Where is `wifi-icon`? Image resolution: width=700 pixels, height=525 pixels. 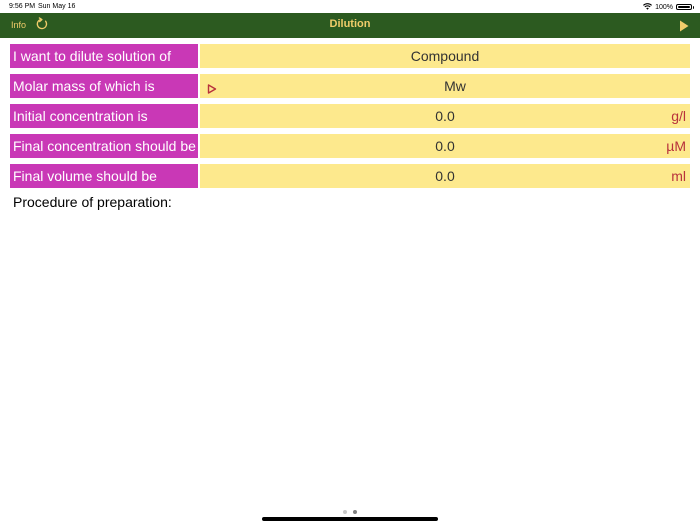 wifi-icon is located at coordinates (648, 7).